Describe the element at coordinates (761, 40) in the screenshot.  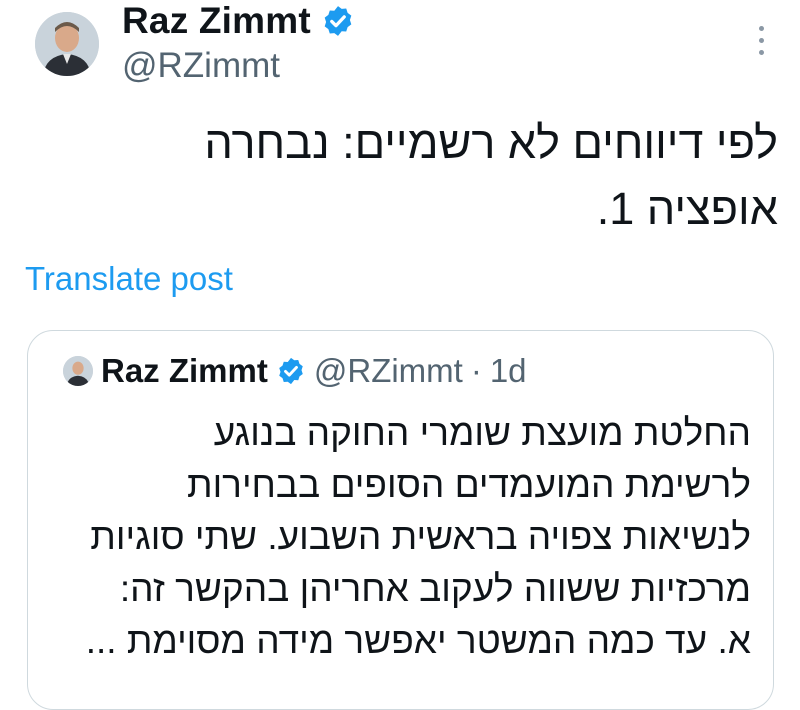
I see `more-vertical-icon` at that location.